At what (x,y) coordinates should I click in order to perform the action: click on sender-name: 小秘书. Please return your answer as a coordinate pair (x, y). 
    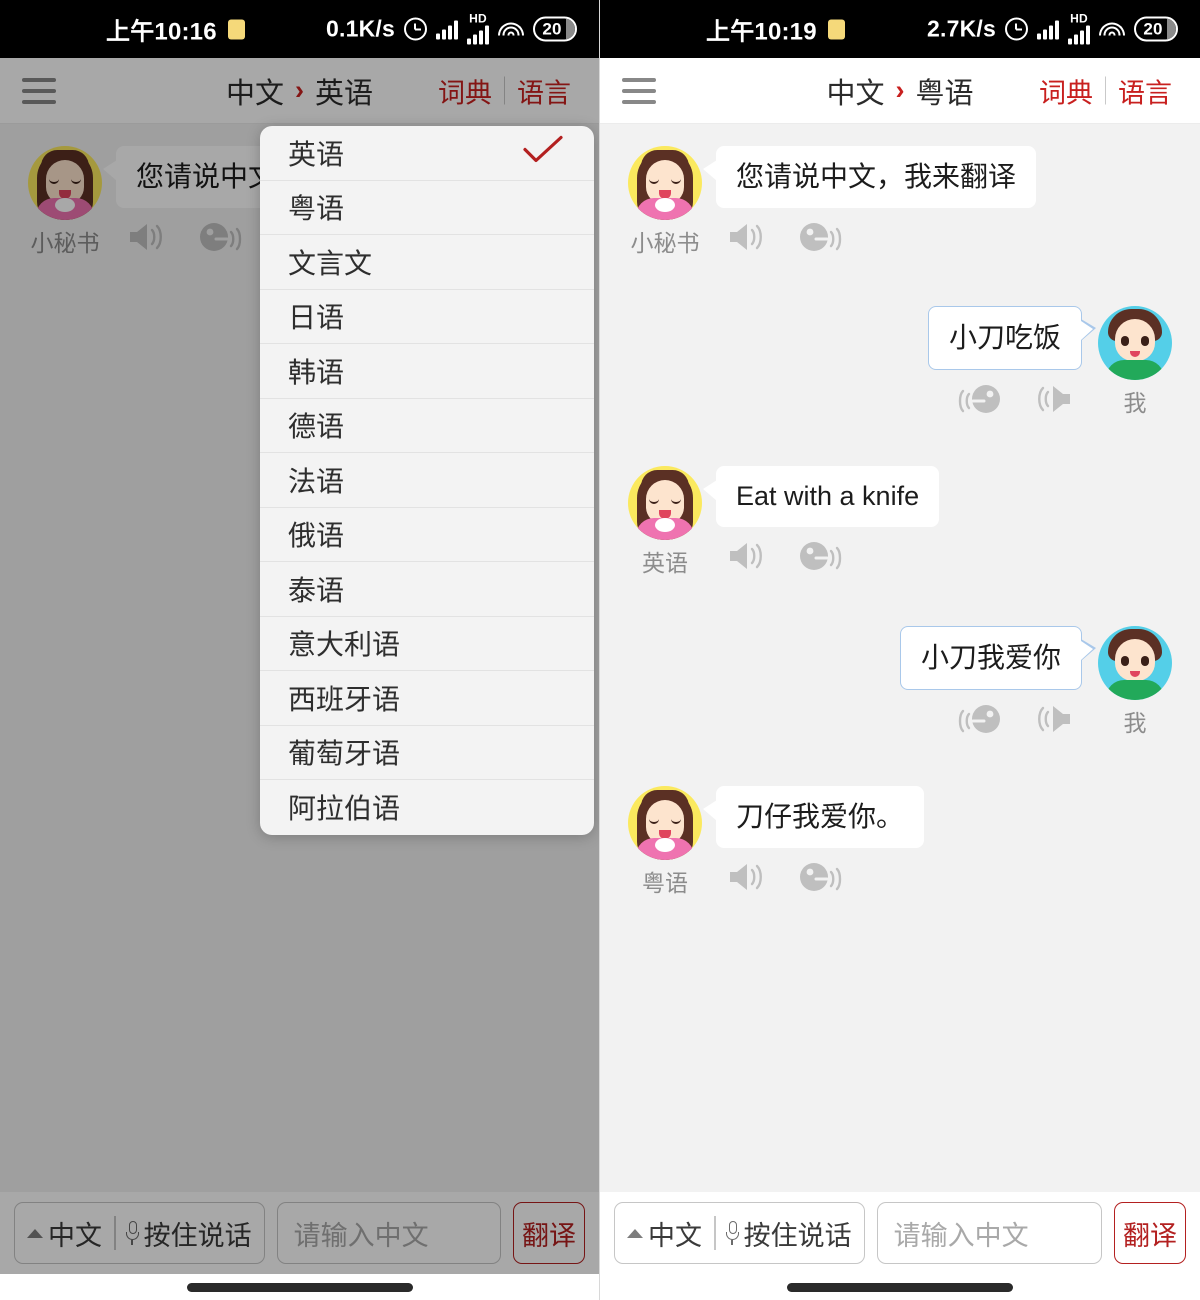
    Looking at the image, I should click on (665, 243).